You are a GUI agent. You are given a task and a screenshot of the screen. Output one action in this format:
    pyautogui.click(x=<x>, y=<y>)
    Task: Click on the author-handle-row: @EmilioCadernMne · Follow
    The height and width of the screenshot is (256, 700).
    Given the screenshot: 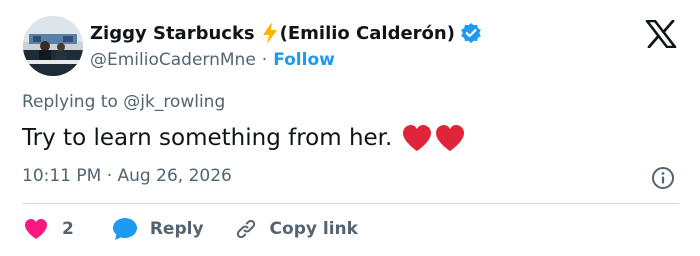 What is the action you would take?
    pyautogui.click(x=212, y=60)
    